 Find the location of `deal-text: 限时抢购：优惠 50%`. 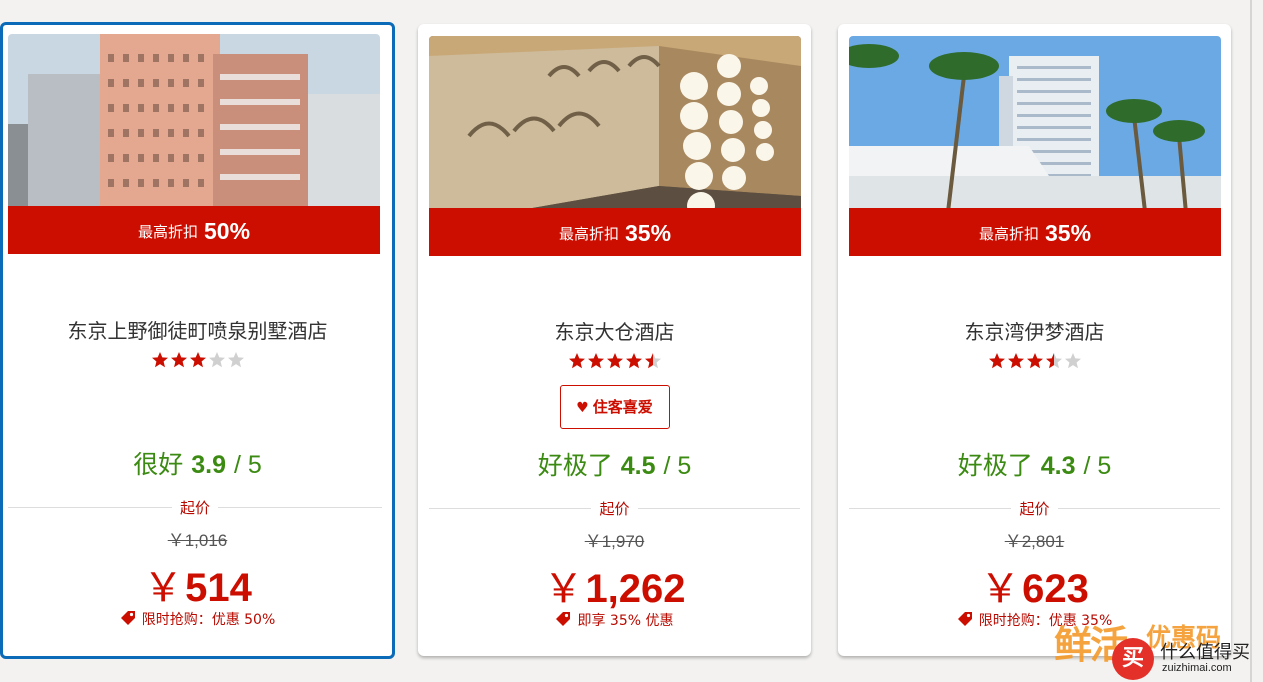

deal-text: 限时抢购：优惠 50% is located at coordinates (208, 620).